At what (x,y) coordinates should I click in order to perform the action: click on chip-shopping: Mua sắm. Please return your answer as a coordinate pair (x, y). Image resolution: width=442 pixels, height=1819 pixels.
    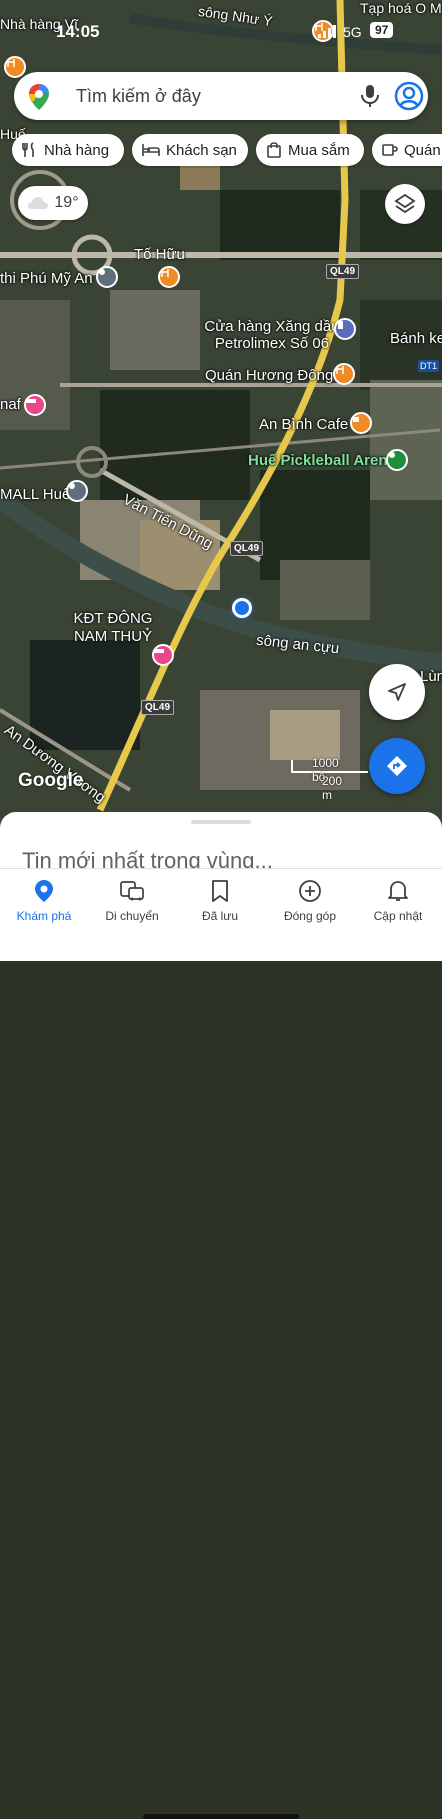
    Looking at the image, I should click on (310, 150).